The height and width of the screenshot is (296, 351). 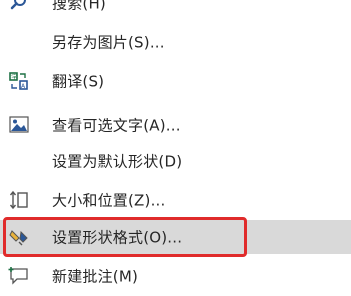 I want to click on size-position-icon, so click(x=19, y=200).